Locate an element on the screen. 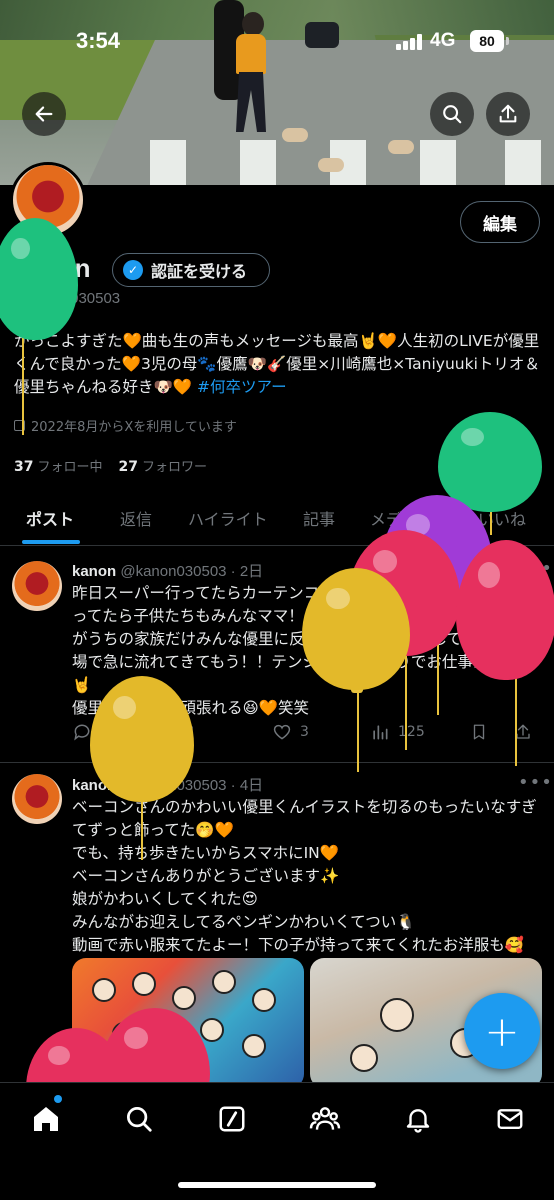 Image resolution: width=554 pixels, height=1200 pixels. views-icon is located at coordinates (380, 732).